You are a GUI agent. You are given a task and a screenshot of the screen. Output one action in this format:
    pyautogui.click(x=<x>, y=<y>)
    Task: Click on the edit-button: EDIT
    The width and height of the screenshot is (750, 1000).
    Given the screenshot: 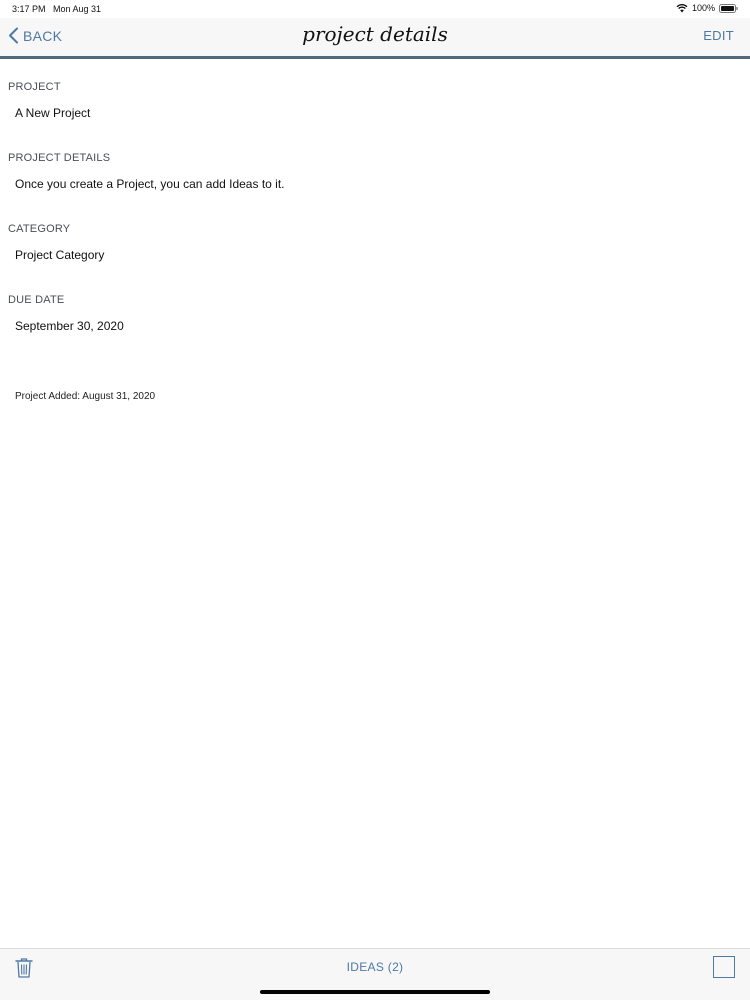 What is the action you would take?
    pyautogui.click(x=718, y=35)
    